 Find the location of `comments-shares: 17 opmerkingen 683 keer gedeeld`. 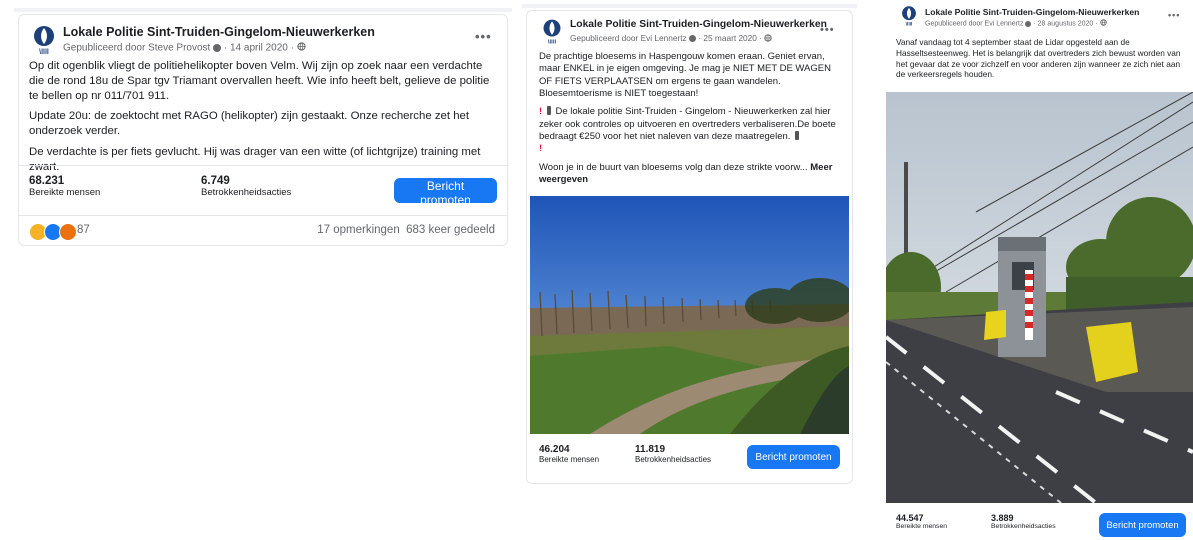

comments-shares: 17 opmerkingen 683 keer gedeeld is located at coordinates (406, 230).